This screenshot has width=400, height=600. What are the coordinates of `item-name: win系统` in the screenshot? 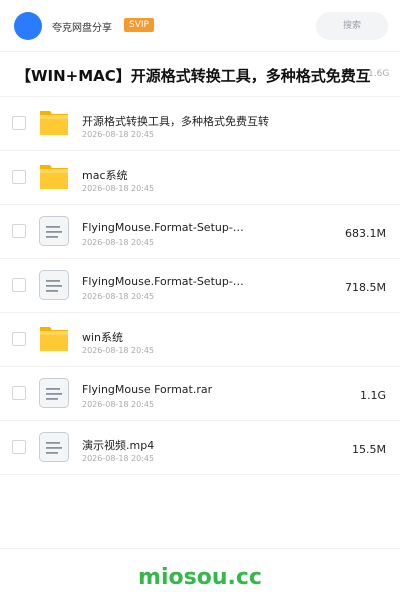 It's located at (103, 337).